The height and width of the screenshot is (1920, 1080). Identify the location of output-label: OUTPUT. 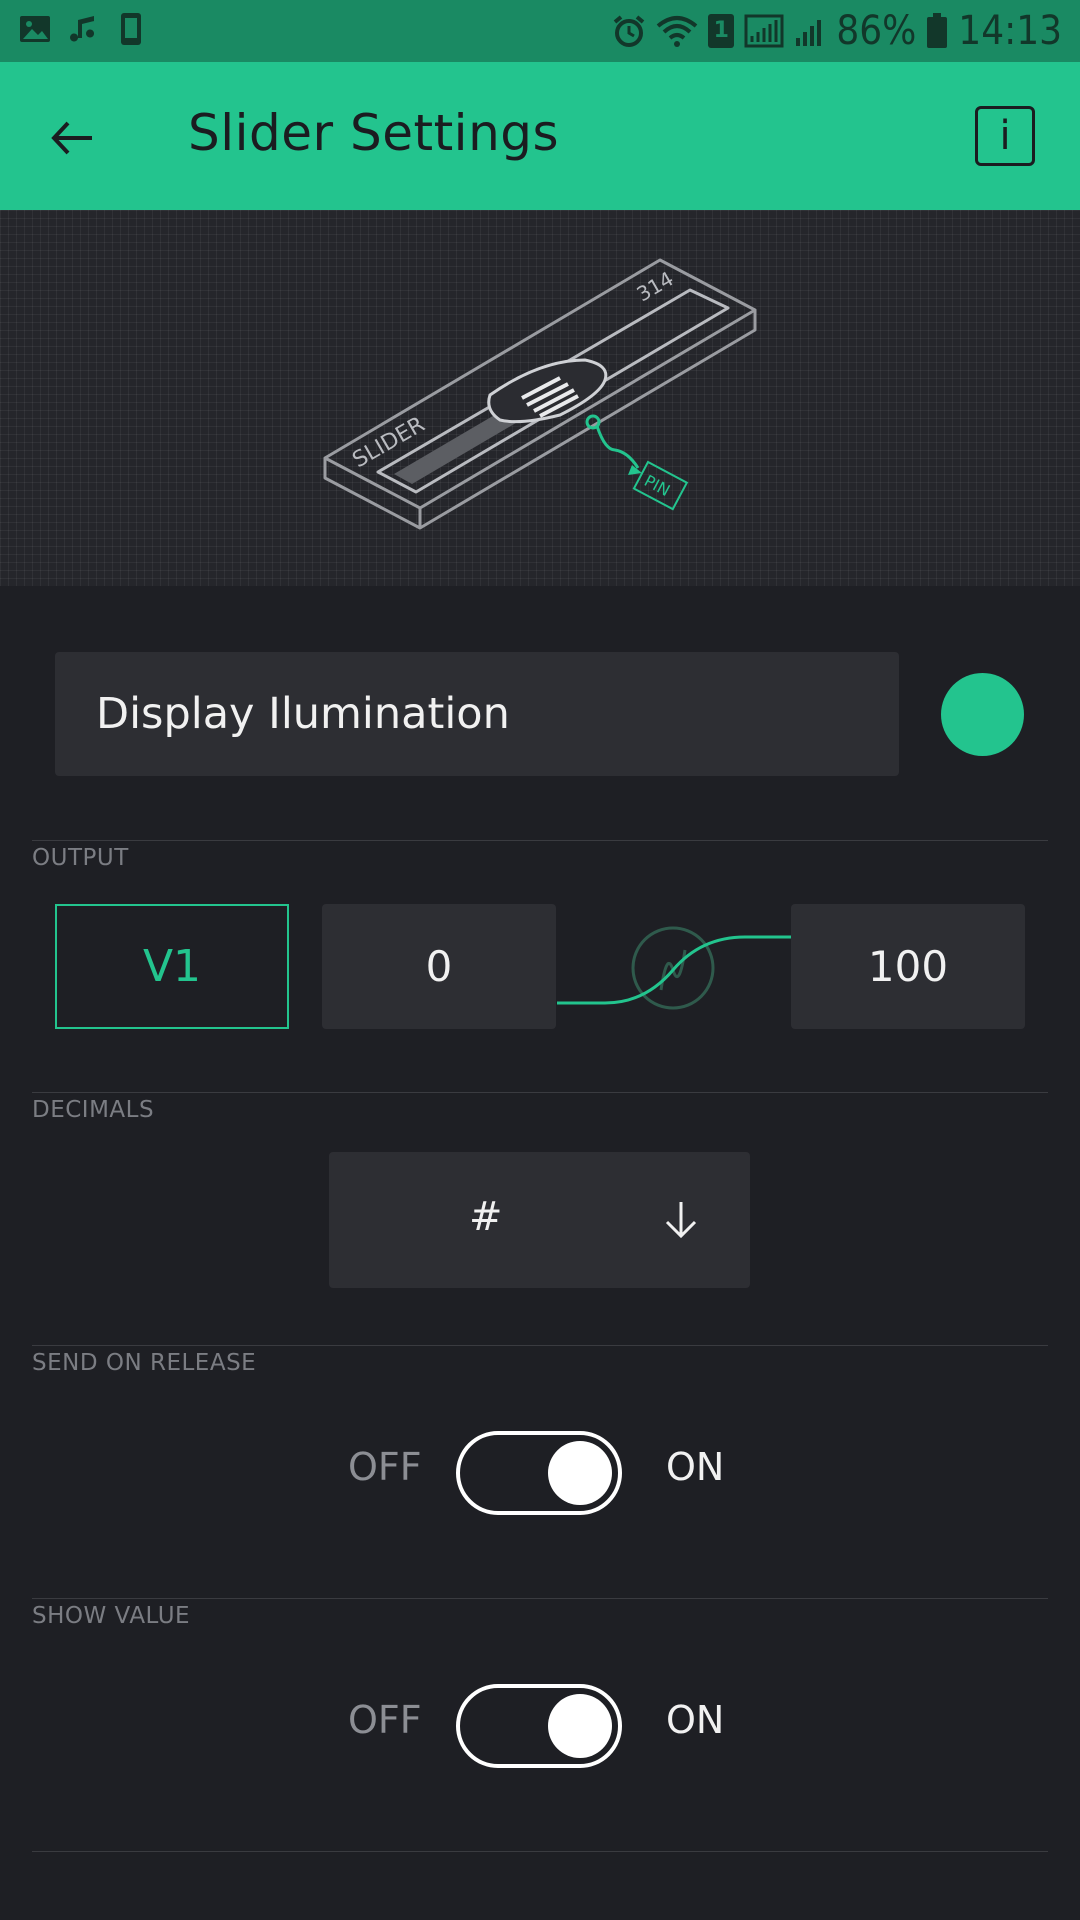
(80, 858).